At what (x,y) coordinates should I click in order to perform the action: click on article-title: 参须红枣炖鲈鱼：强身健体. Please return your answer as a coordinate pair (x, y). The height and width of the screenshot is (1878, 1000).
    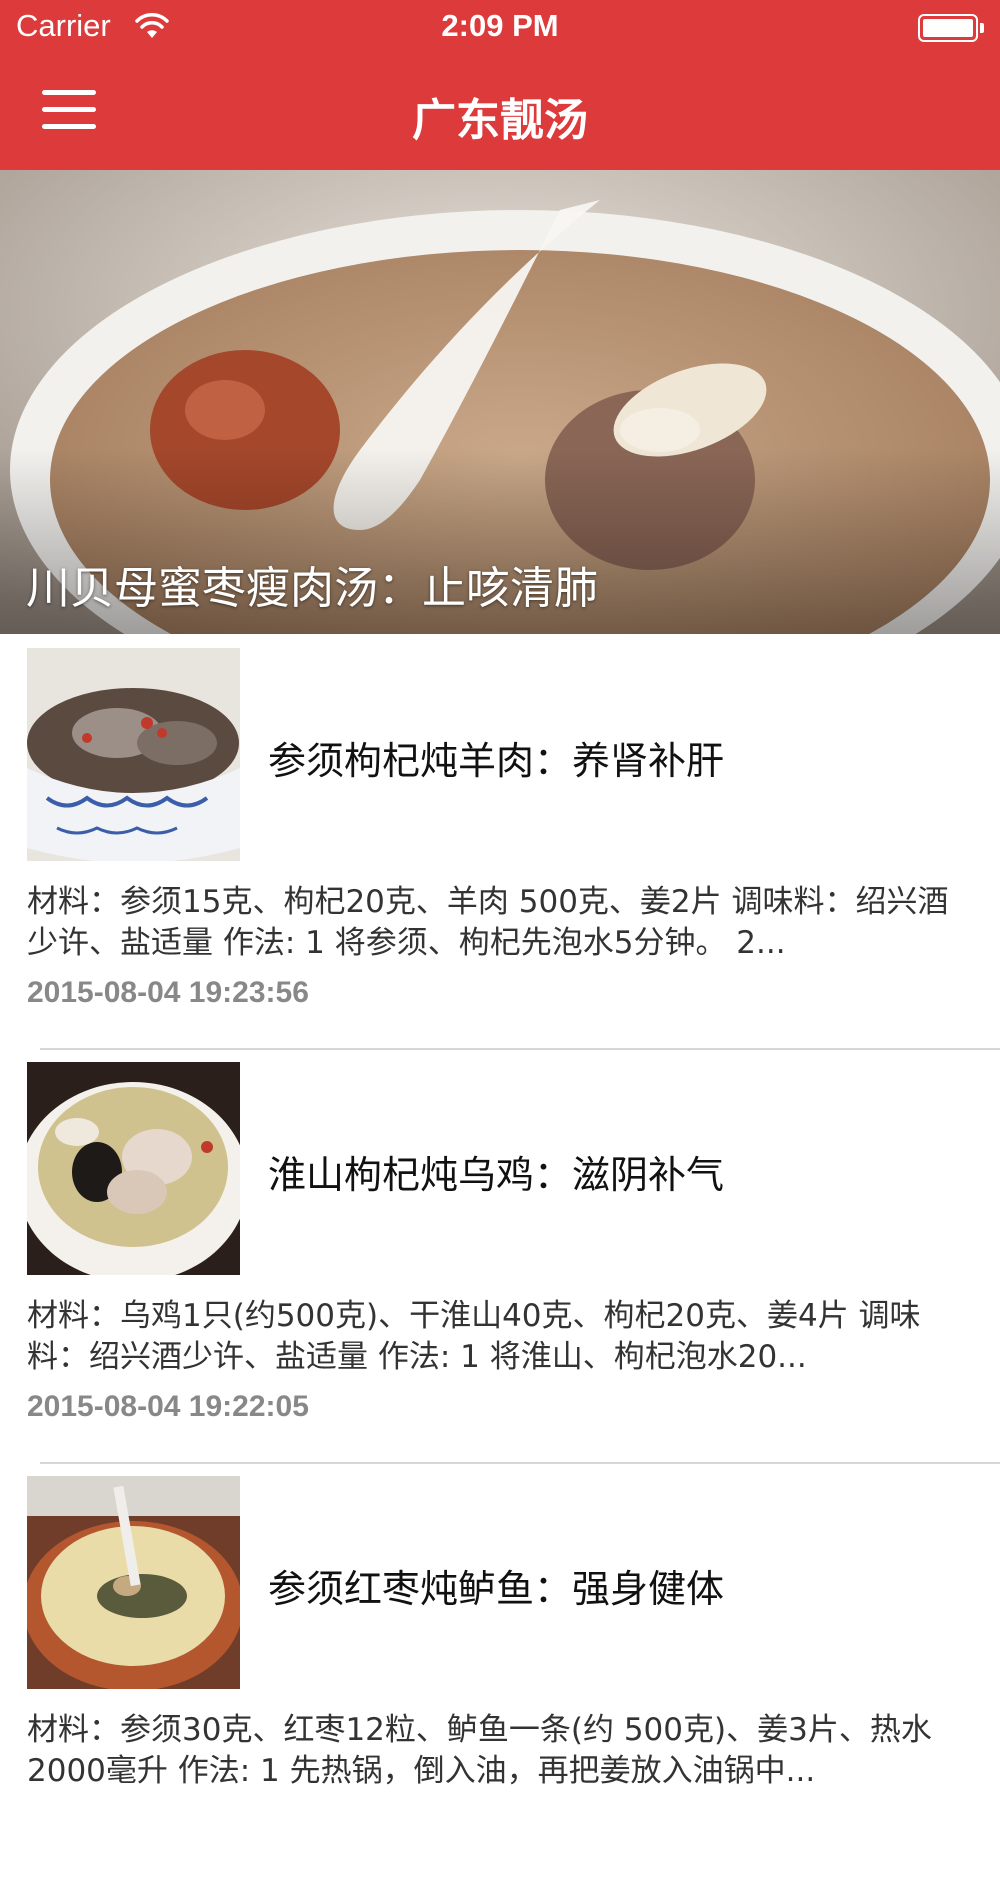
    Looking at the image, I should click on (496, 1589).